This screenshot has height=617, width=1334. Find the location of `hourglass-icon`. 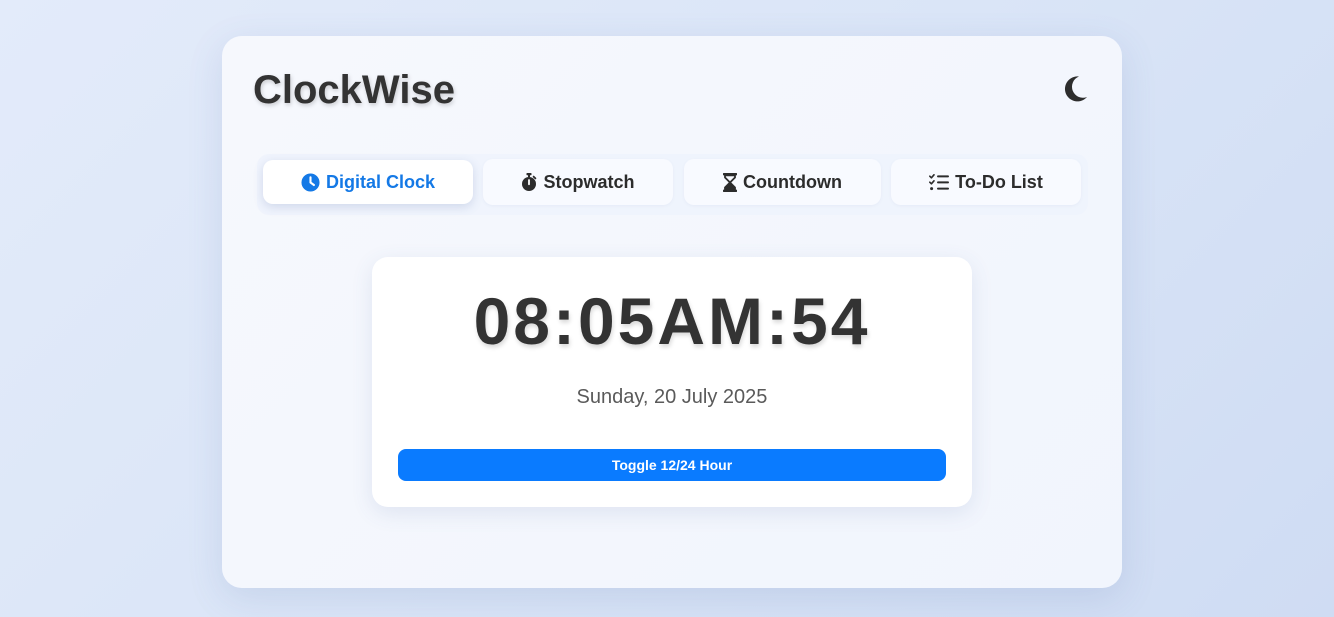

hourglass-icon is located at coordinates (730, 182).